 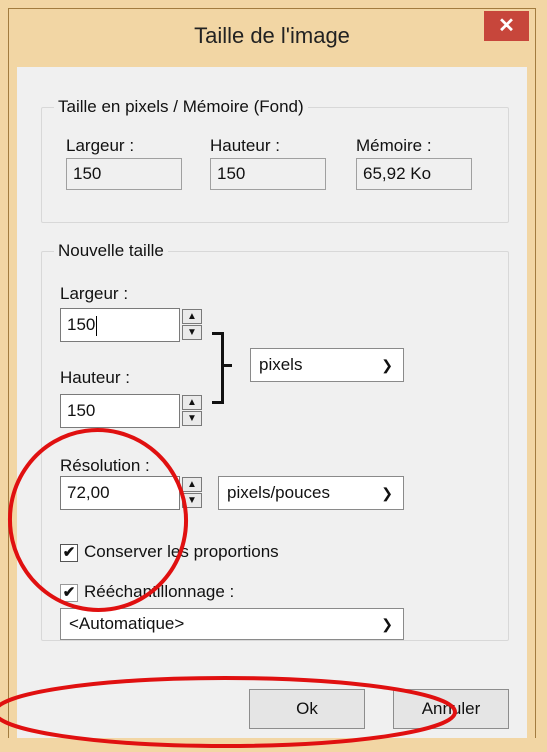 I want to click on ok-button: Ok, so click(x=307, y=709).